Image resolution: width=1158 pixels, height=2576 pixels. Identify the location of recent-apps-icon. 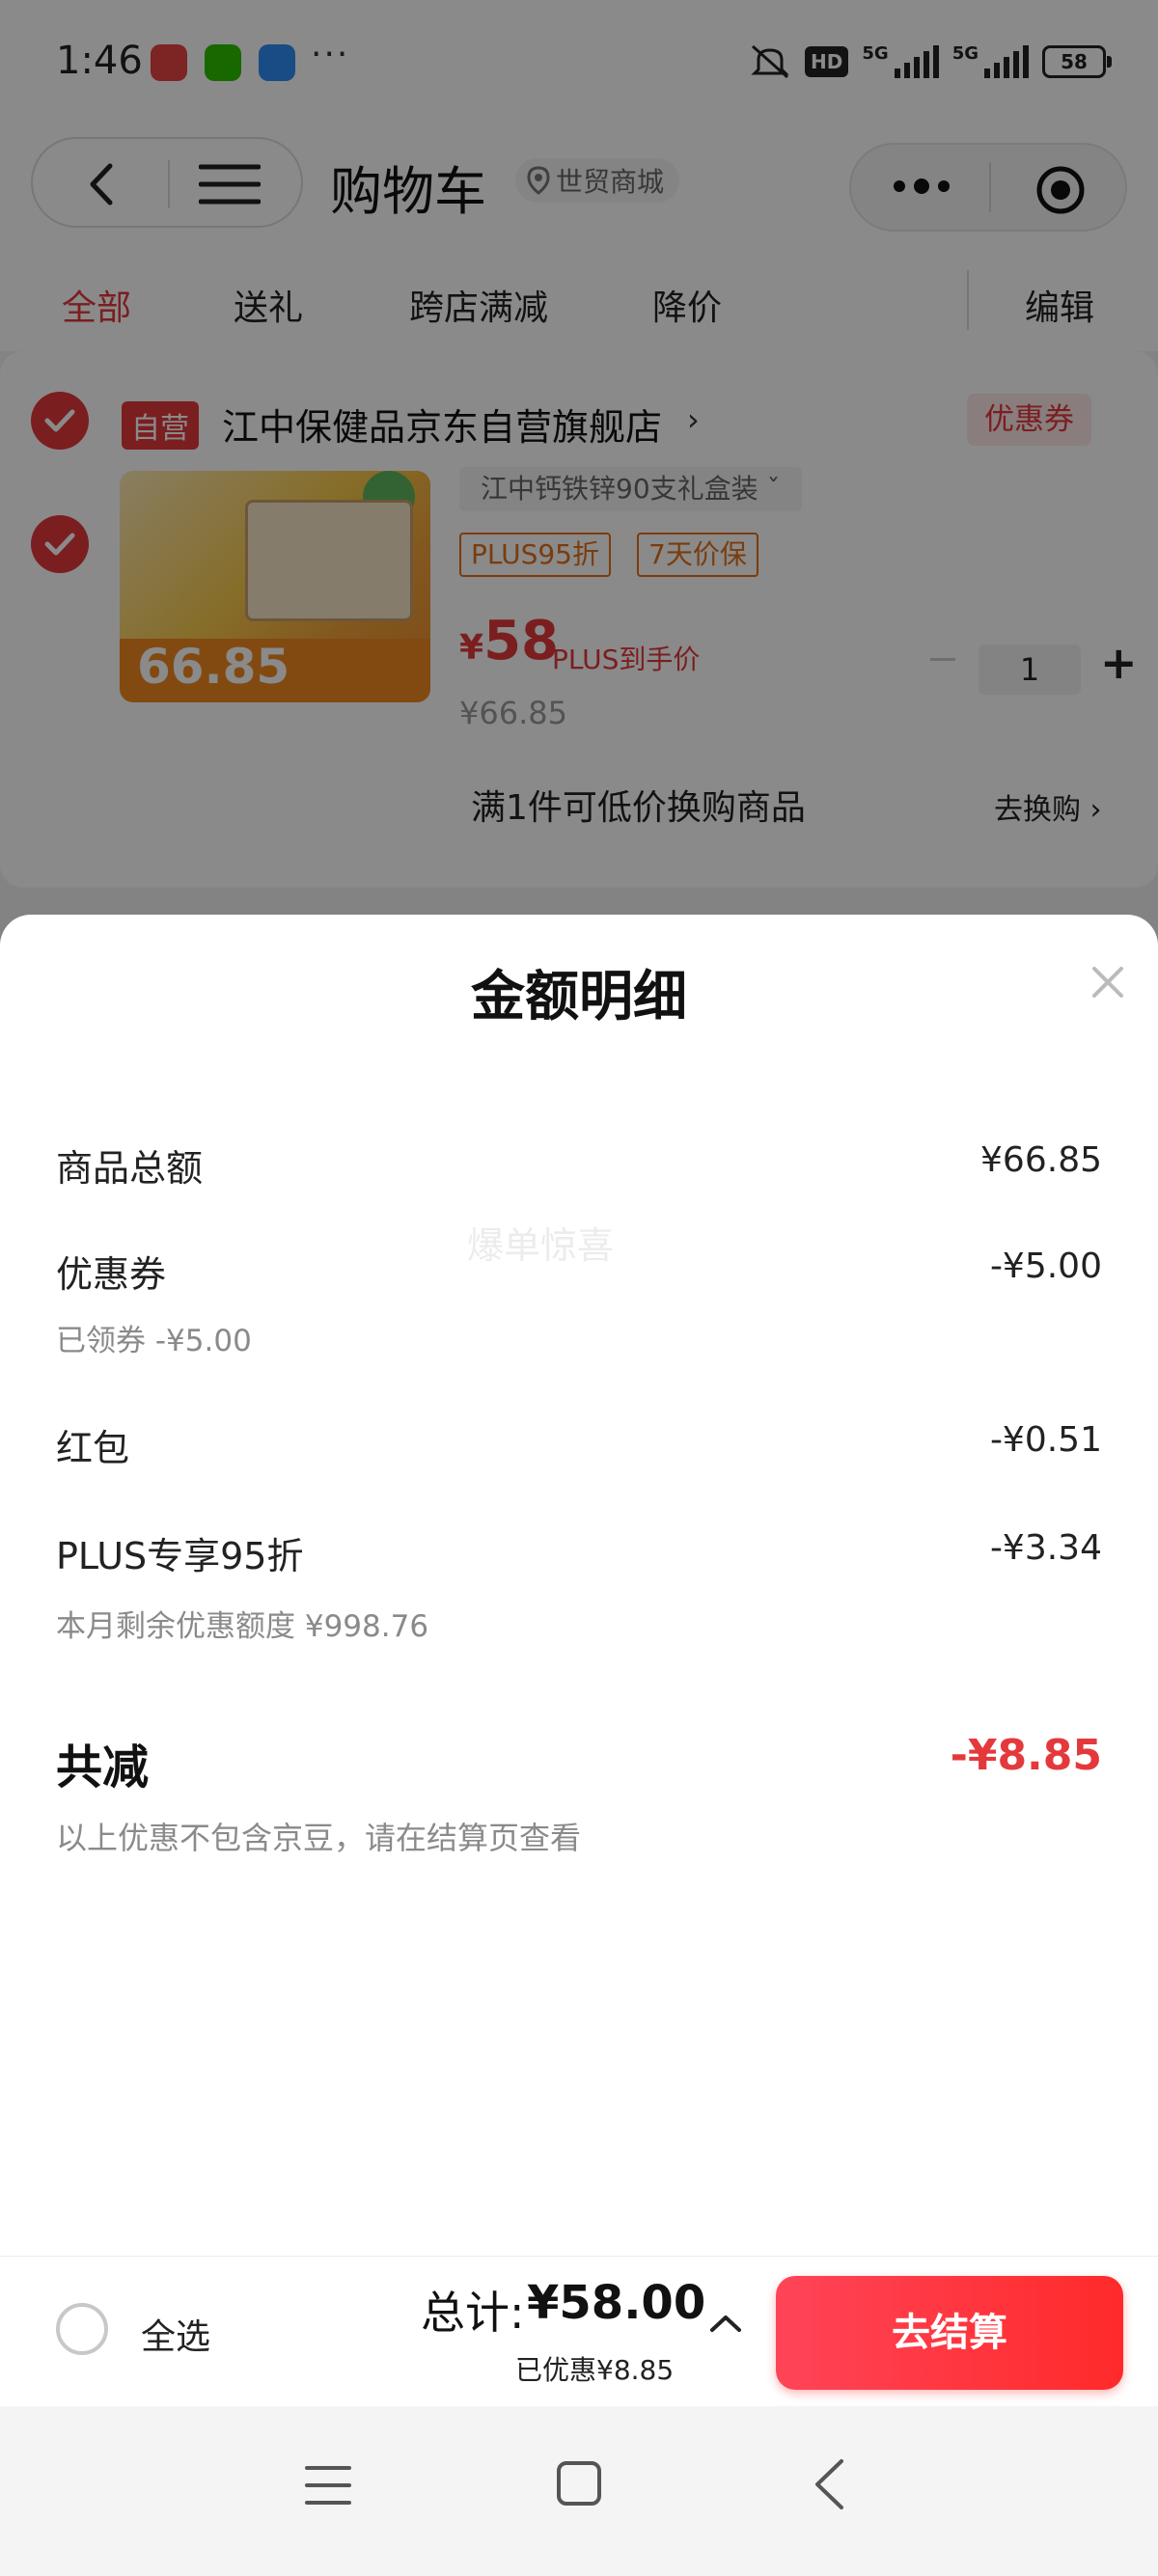
(328, 2485).